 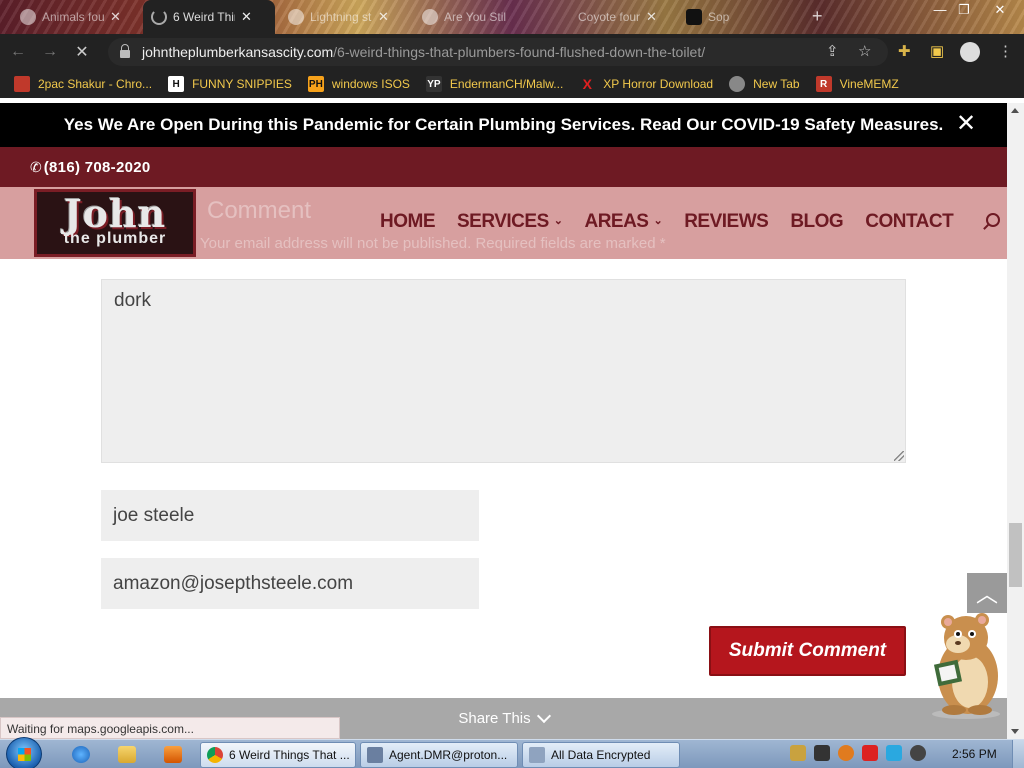 I want to click on tab-weird-things: 6 Weird Thin ✕, so click(x=209, y=17).